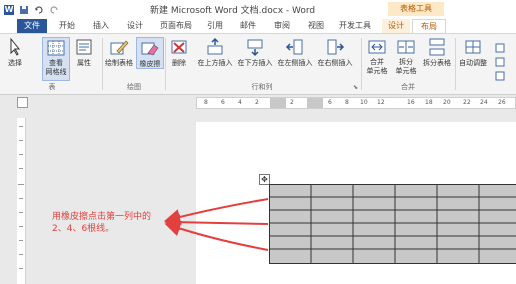 The image size is (516, 284). What do you see at coordinates (102, 217) in the screenshot?
I see `annotation-line-1: 用橡皮擦点击第一列中的` at bounding box center [102, 217].